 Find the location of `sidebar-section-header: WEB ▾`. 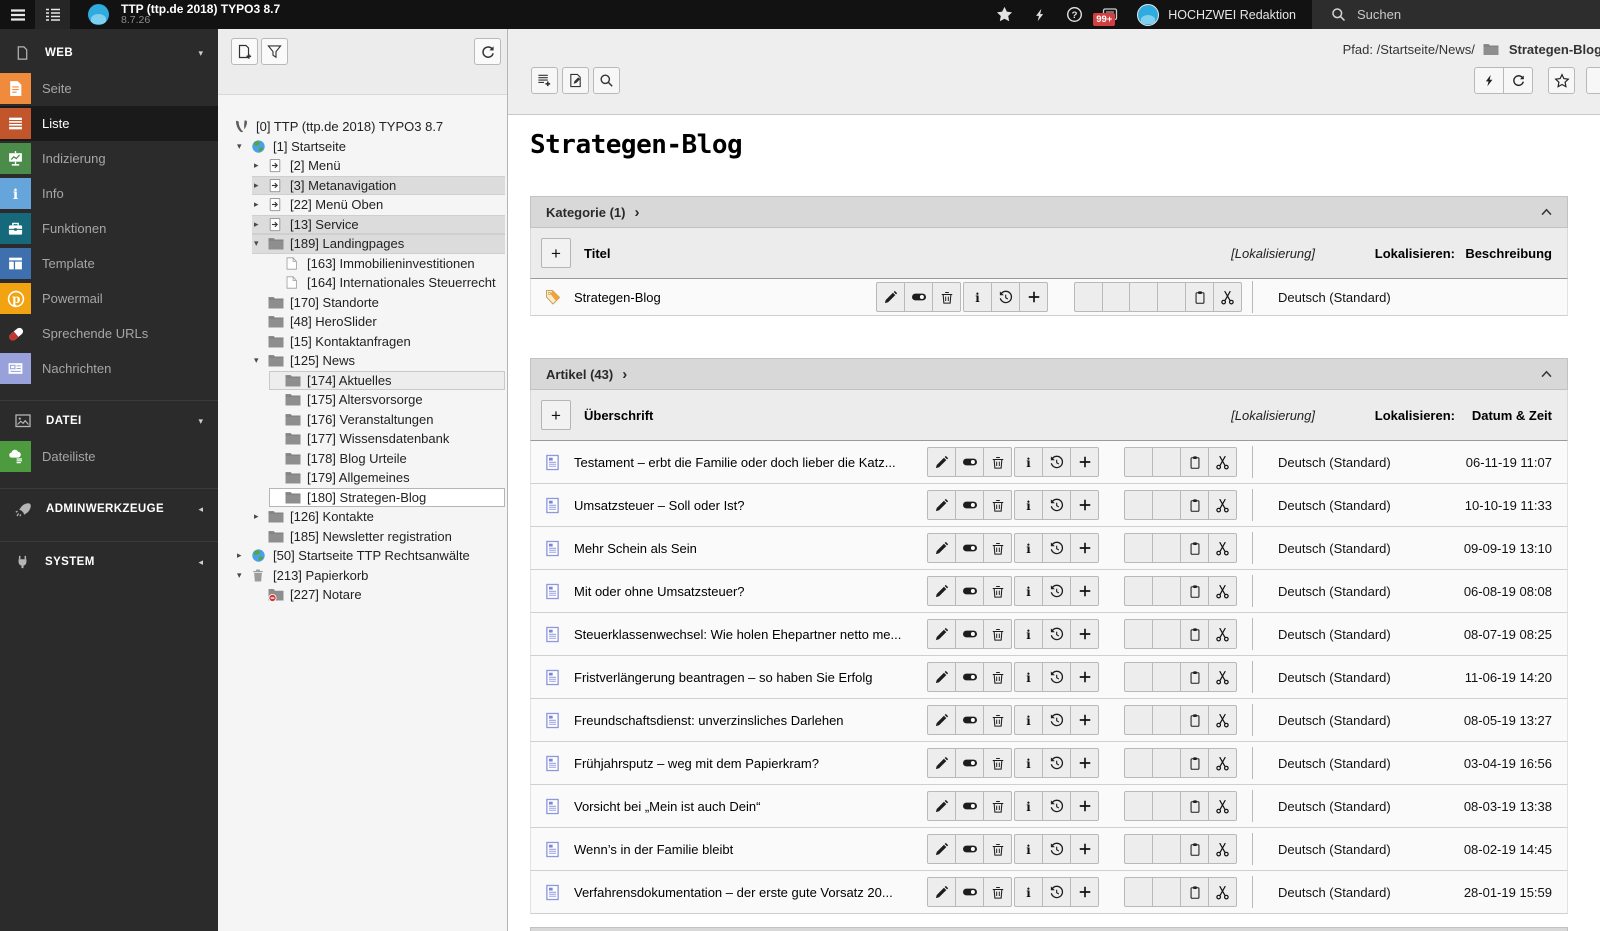

sidebar-section-header: WEB ▾ is located at coordinates (109, 53).